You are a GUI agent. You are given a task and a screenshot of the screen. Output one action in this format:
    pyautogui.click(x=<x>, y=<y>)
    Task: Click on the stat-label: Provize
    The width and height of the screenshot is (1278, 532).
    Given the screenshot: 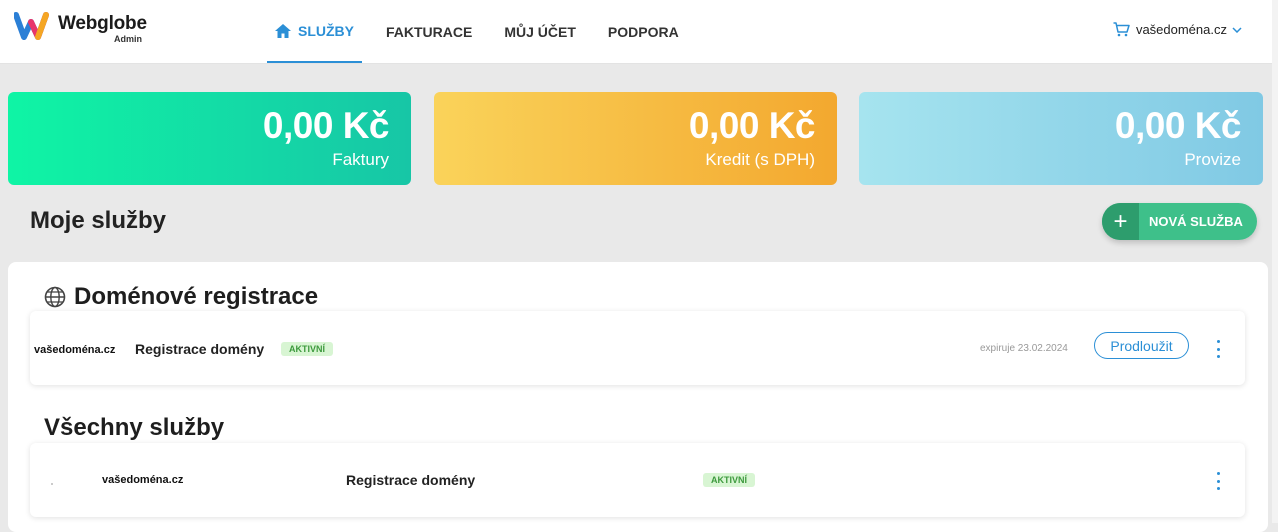 What is the action you would take?
    pyautogui.click(x=1212, y=159)
    